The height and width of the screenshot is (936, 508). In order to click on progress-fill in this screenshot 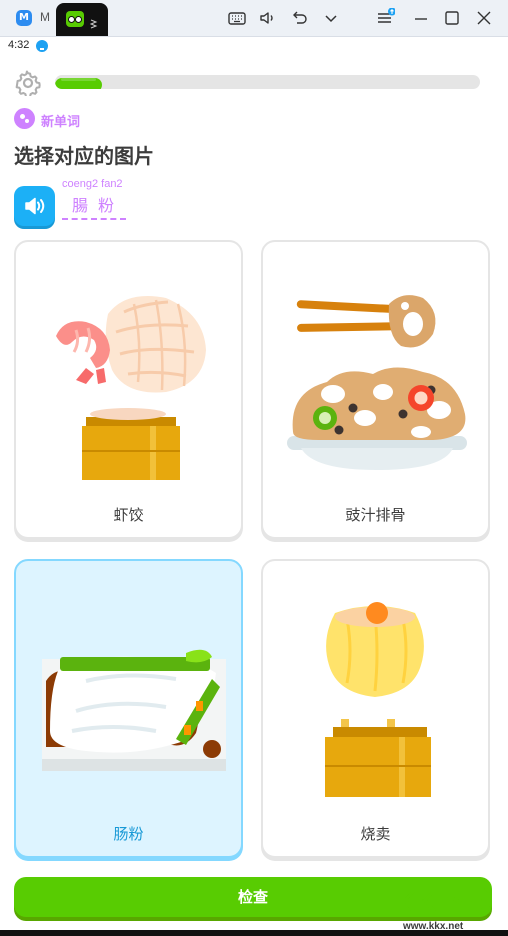, I will do `click(78, 83)`.